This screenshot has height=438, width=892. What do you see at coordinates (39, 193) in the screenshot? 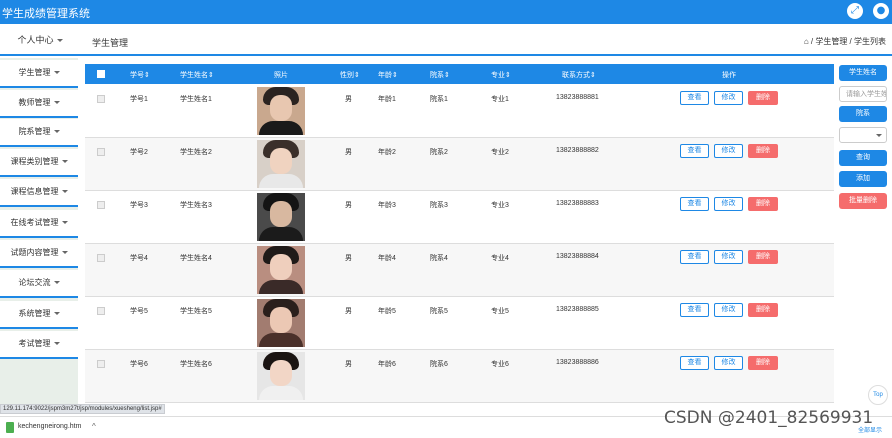
I see `sidebar-item-course-info: 课程信息管理` at bounding box center [39, 193].